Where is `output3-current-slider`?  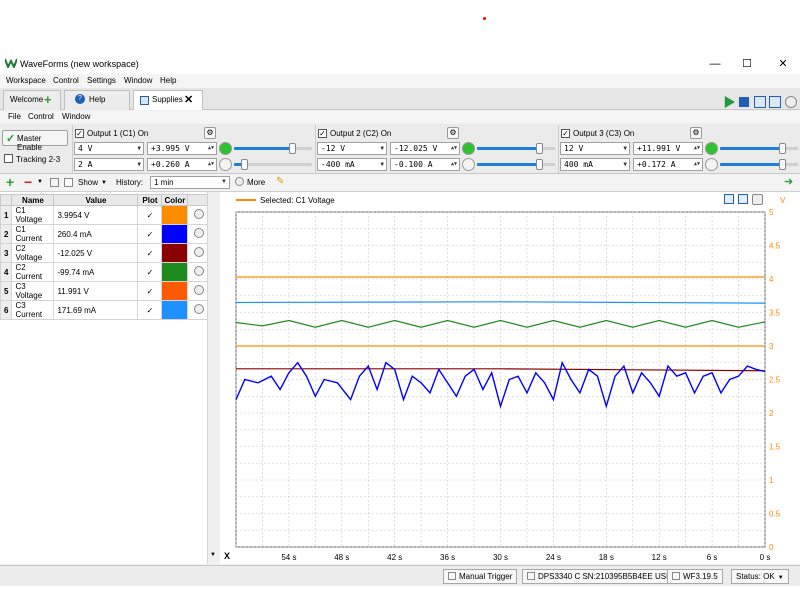 output3-current-slider is located at coordinates (759, 164).